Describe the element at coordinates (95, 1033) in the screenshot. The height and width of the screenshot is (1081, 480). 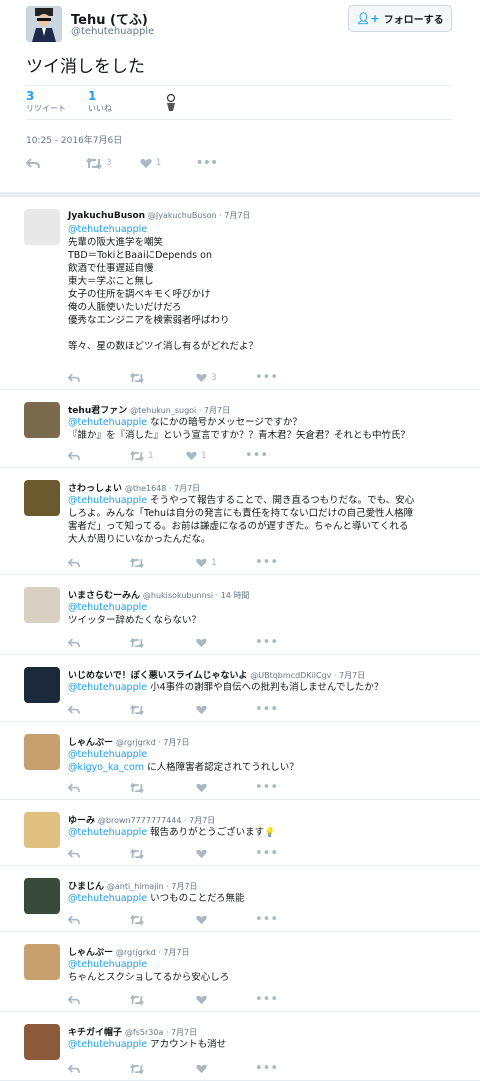
I see `reply-author-name: キチガイ帽子` at that location.